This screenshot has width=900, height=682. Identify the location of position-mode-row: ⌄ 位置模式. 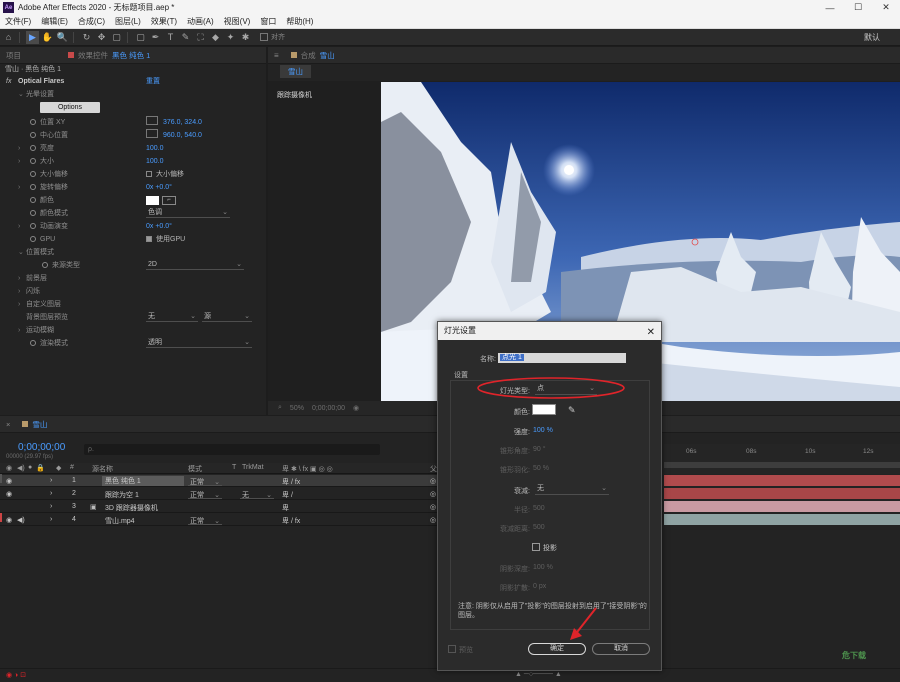
(133, 252).